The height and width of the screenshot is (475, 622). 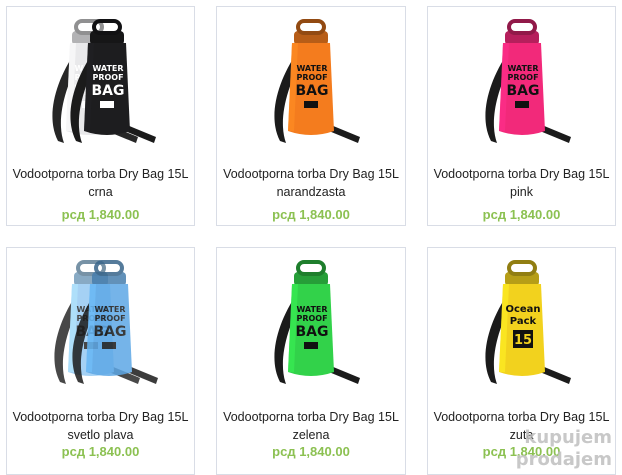 What do you see at coordinates (311, 426) in the screenshot?
I see `product-title: Vodootporna torba Dry Bag 15L zelena` at bounding box center [311, 426].